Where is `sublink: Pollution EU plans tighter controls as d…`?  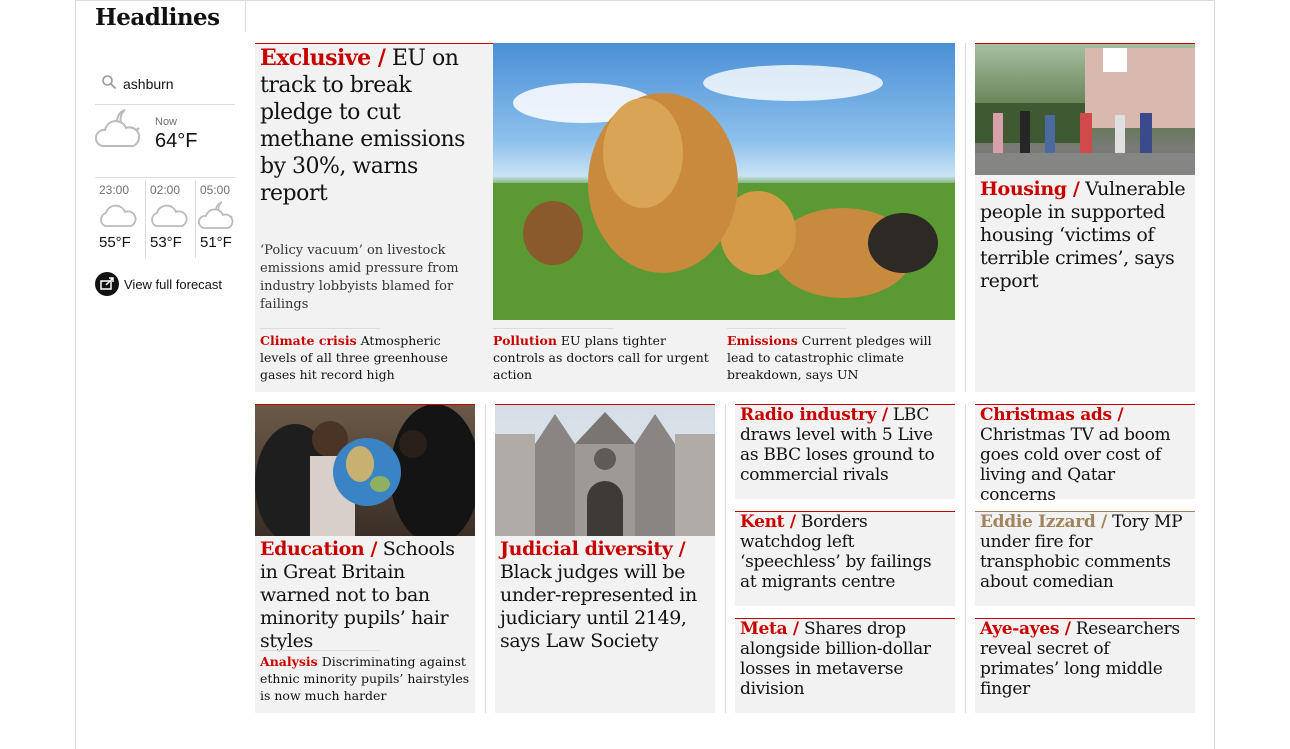 sublink: Pollution EU plans tighter controls as d… is located at coordinates (605, 357).